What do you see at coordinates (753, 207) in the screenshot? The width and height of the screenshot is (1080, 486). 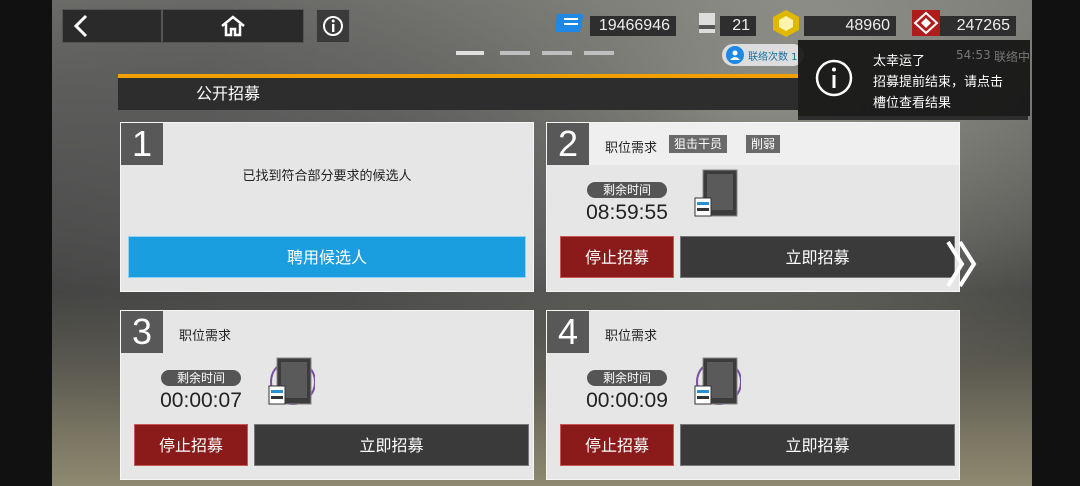 I see `recruit-slot-2: 2 职位需求 狙击干员 削弱 剩余时间 08:59:55 停止招募 立即招募` at bounding box center [753, 207].